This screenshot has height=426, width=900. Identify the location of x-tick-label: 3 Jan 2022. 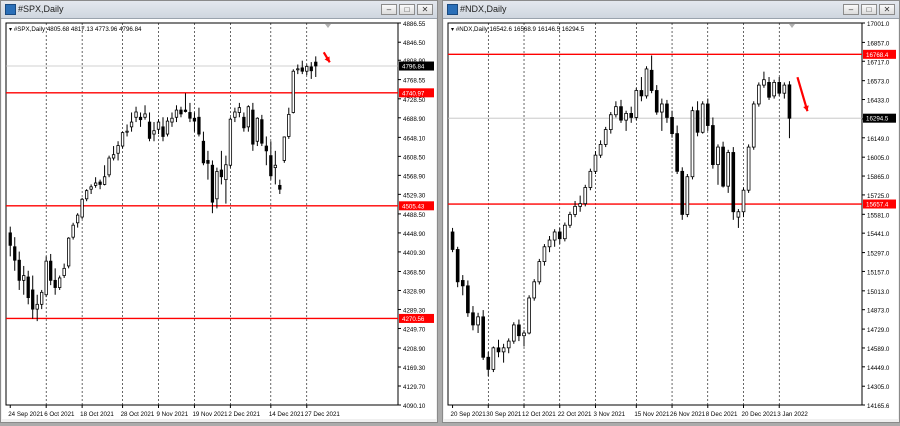
(792, 414).